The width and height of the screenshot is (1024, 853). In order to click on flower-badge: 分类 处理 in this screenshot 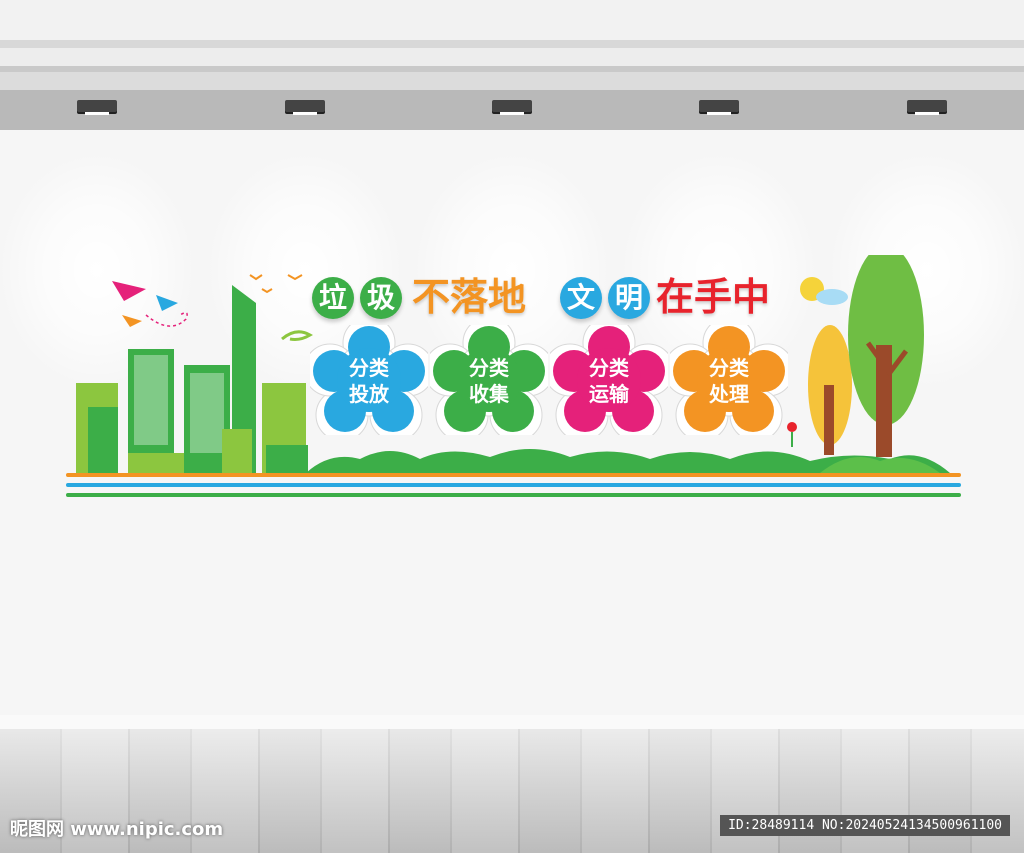, I will do `click(729, 380)`.